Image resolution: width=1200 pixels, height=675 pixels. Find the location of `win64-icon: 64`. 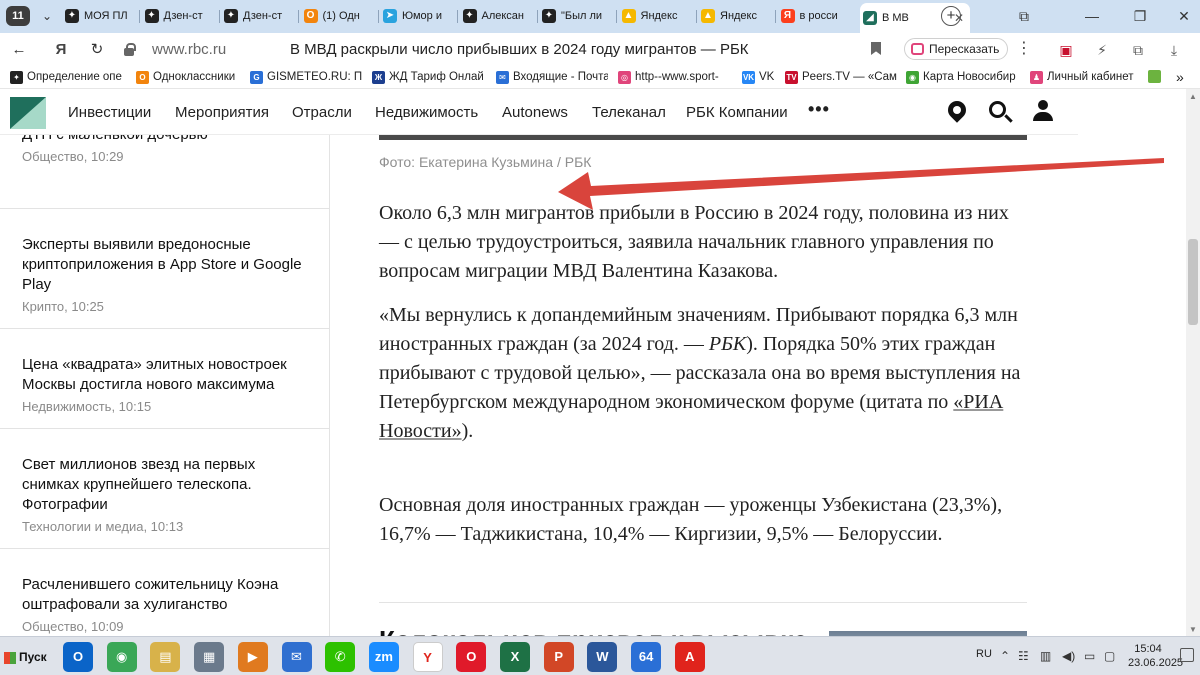

win64-icon: 64 is located at coordinates (646, 657).